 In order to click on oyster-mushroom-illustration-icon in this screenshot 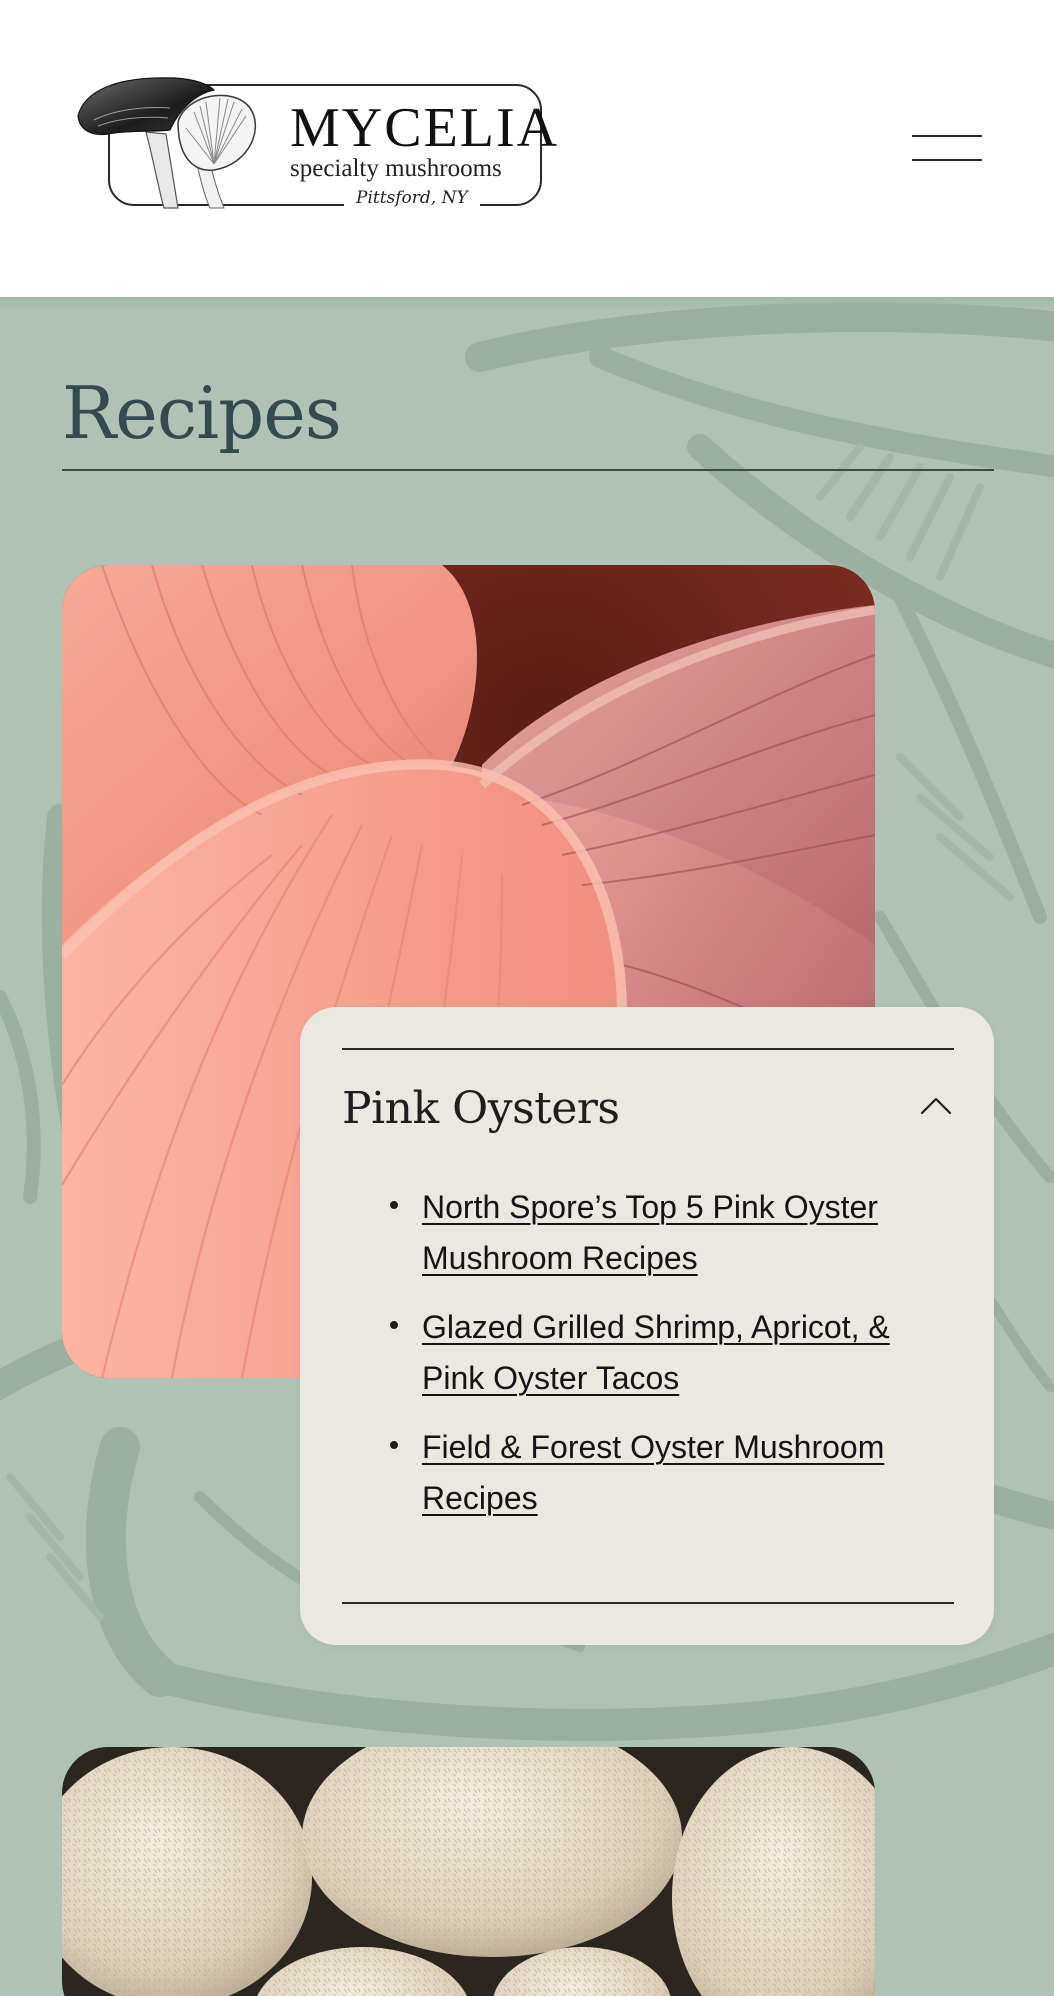, I will do `click(166, 143)`.